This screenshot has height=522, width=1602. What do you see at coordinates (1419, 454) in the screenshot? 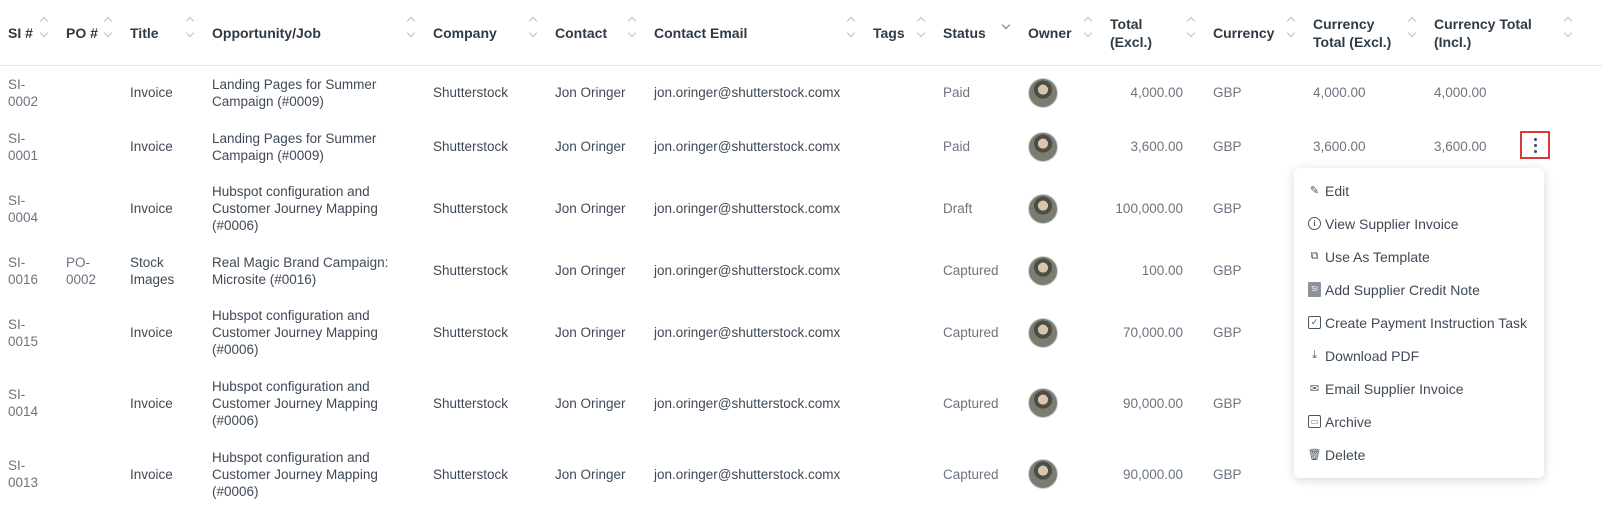
I see `menu-item-delete: 🗑 Delete` at bounding box center [1419, 454].